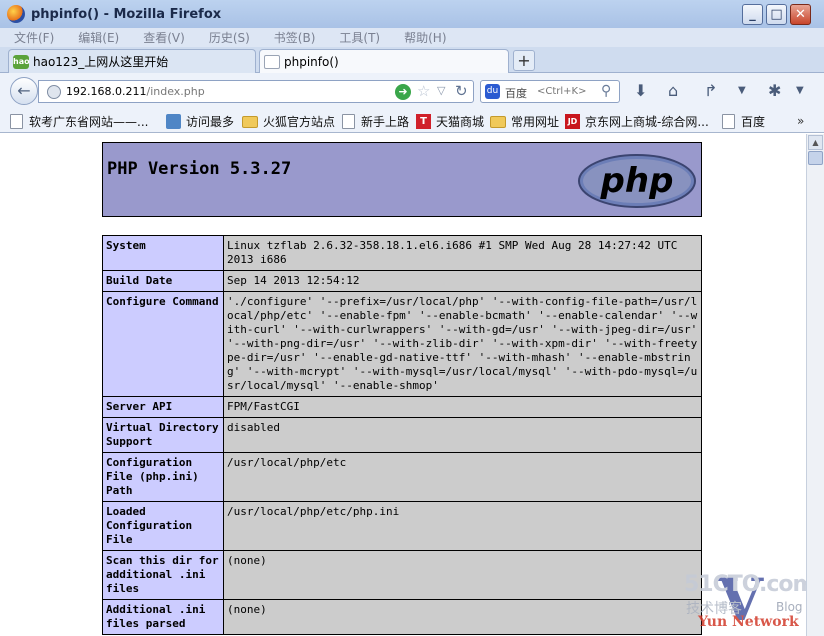  I want to click on scroll-thumb, so click(815, 158).